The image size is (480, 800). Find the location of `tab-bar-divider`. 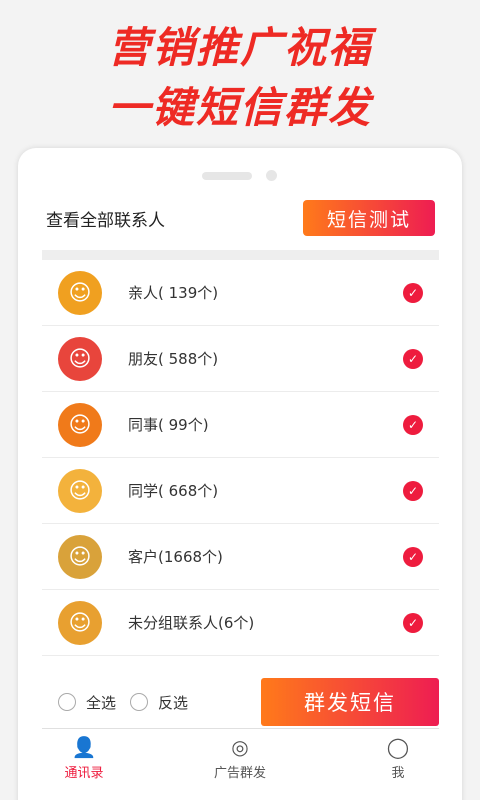

tab-bar-divider is located at coordinates (240, 728).